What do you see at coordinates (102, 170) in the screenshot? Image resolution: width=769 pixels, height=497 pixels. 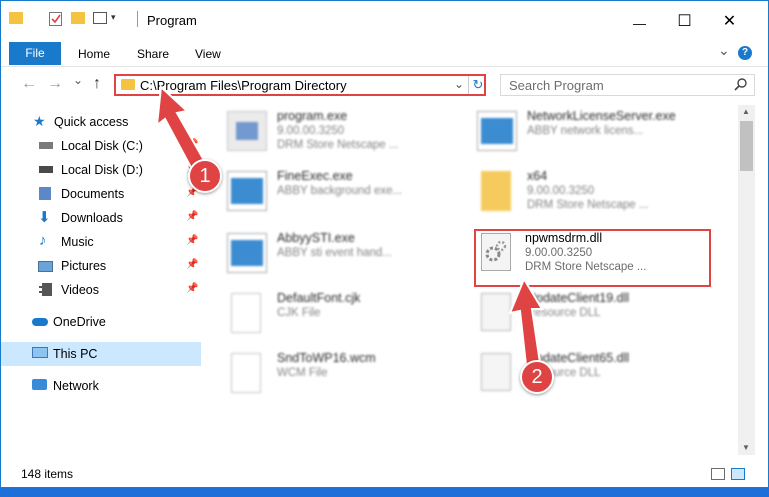 I see `sidebar-item-label: Local Disk (D:)` at bounding box center [102, 170].